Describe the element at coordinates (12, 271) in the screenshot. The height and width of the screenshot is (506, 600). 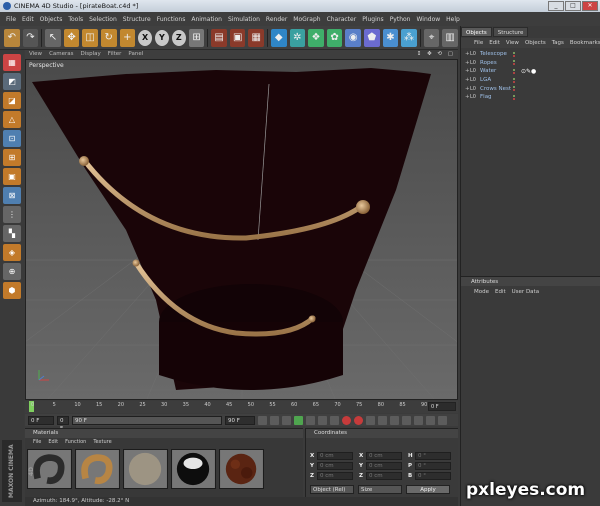
I see `snapping-icon: ⊕` at that location.